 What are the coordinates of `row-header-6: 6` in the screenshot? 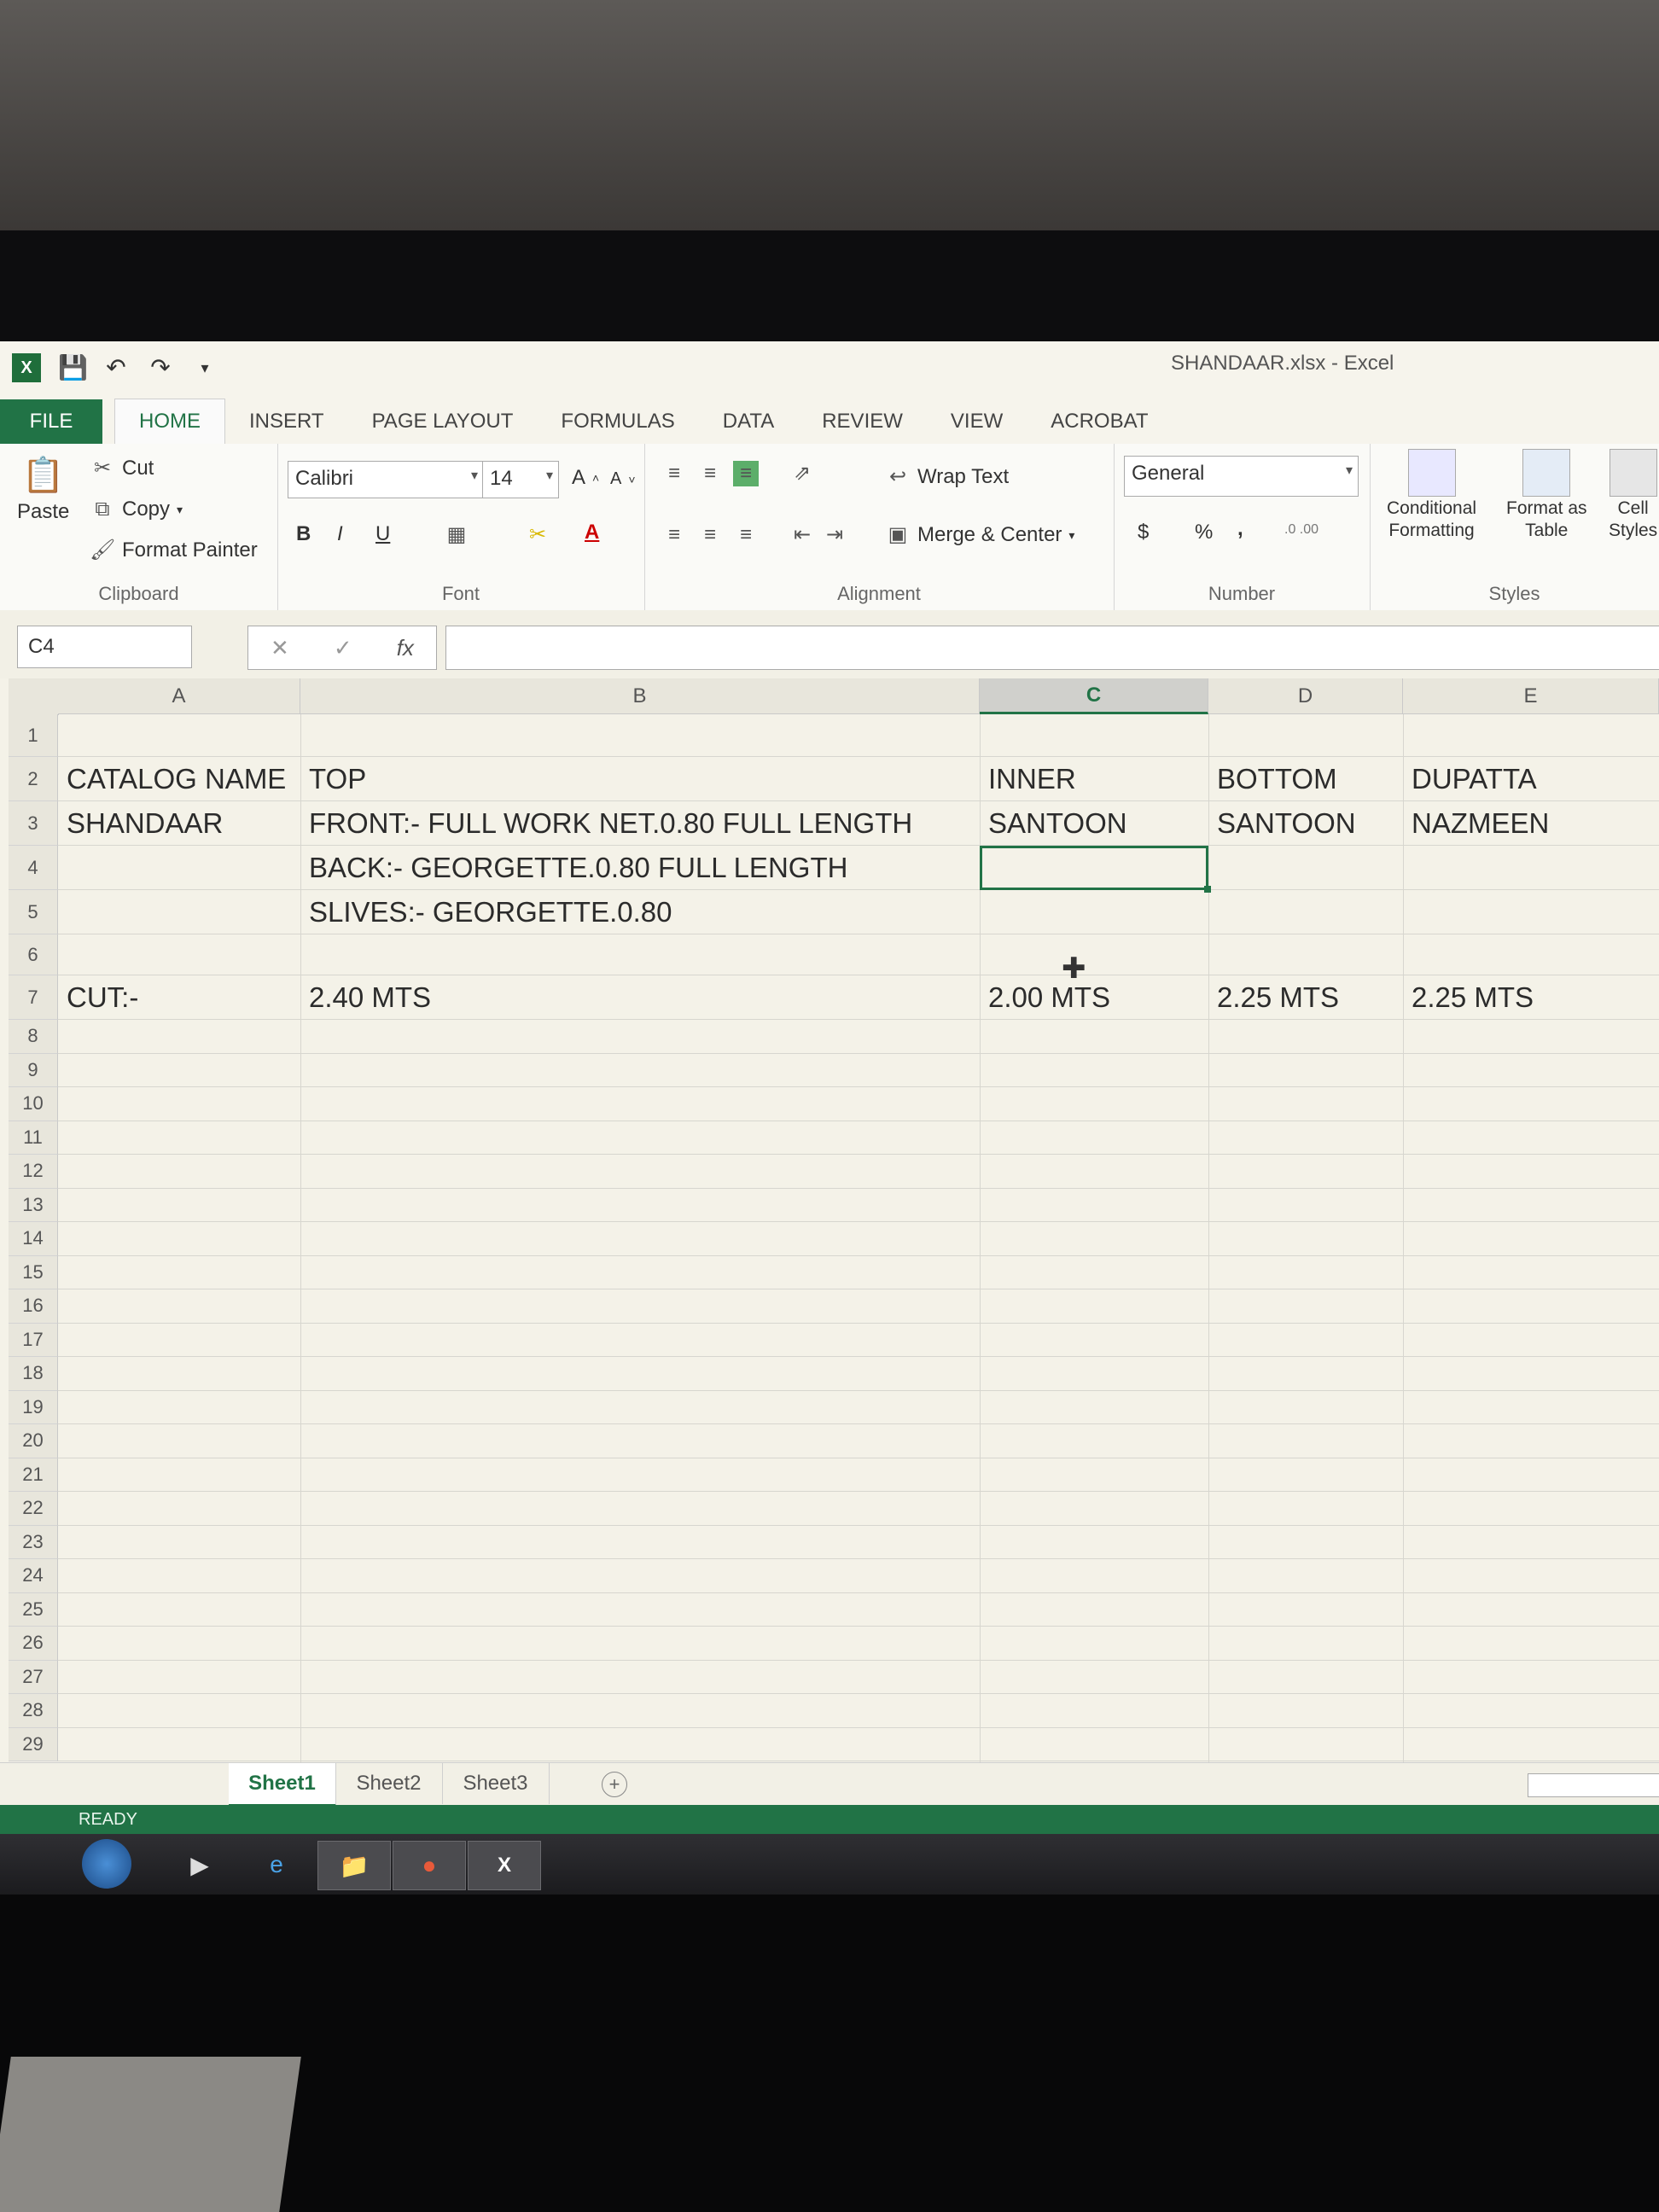 It's located at (33, 955).